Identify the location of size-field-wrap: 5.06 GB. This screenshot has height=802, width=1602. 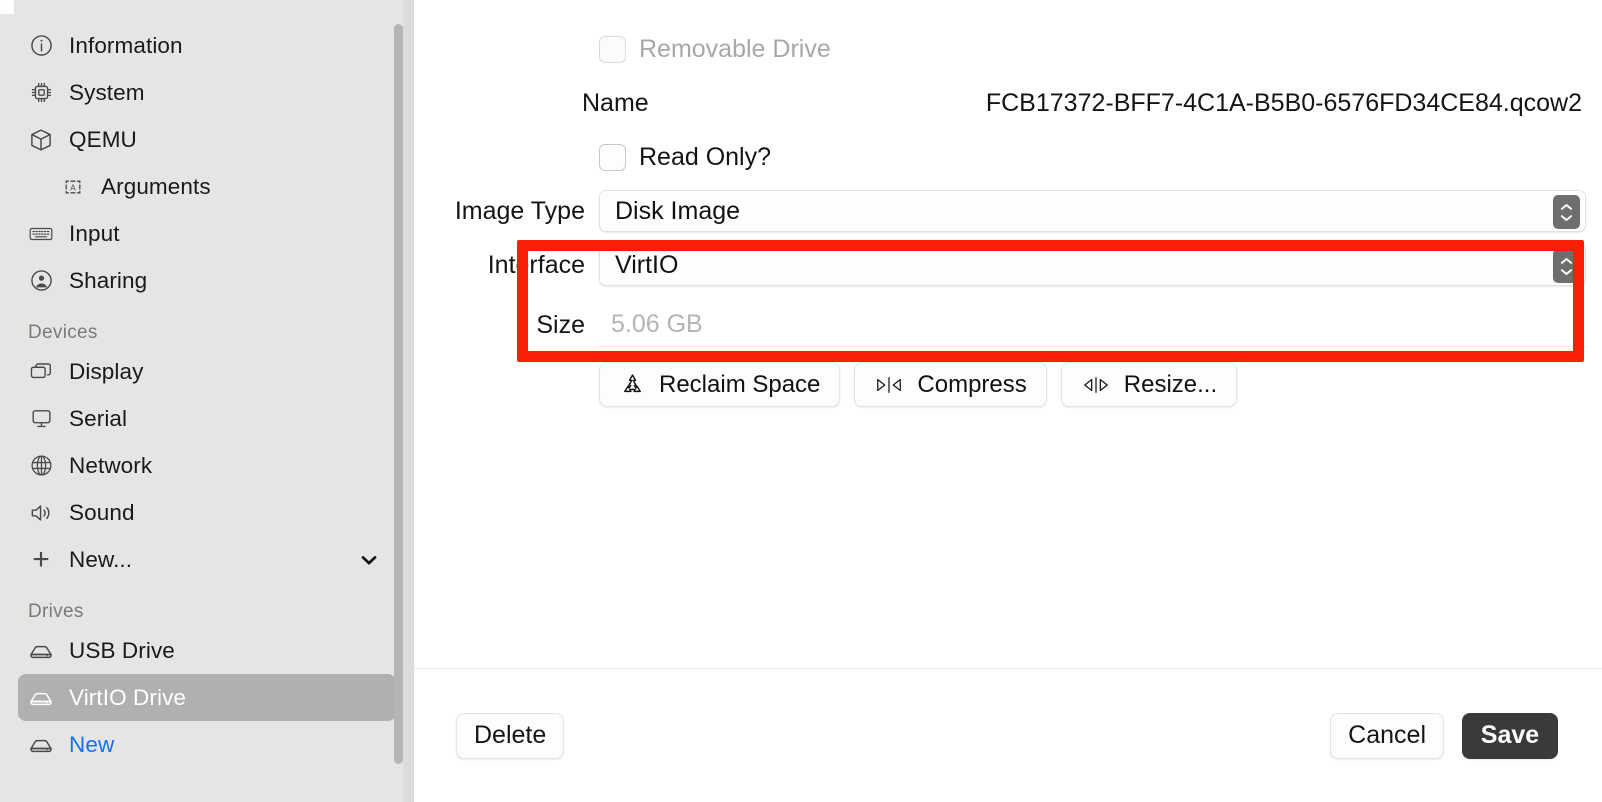
(1100, 325).